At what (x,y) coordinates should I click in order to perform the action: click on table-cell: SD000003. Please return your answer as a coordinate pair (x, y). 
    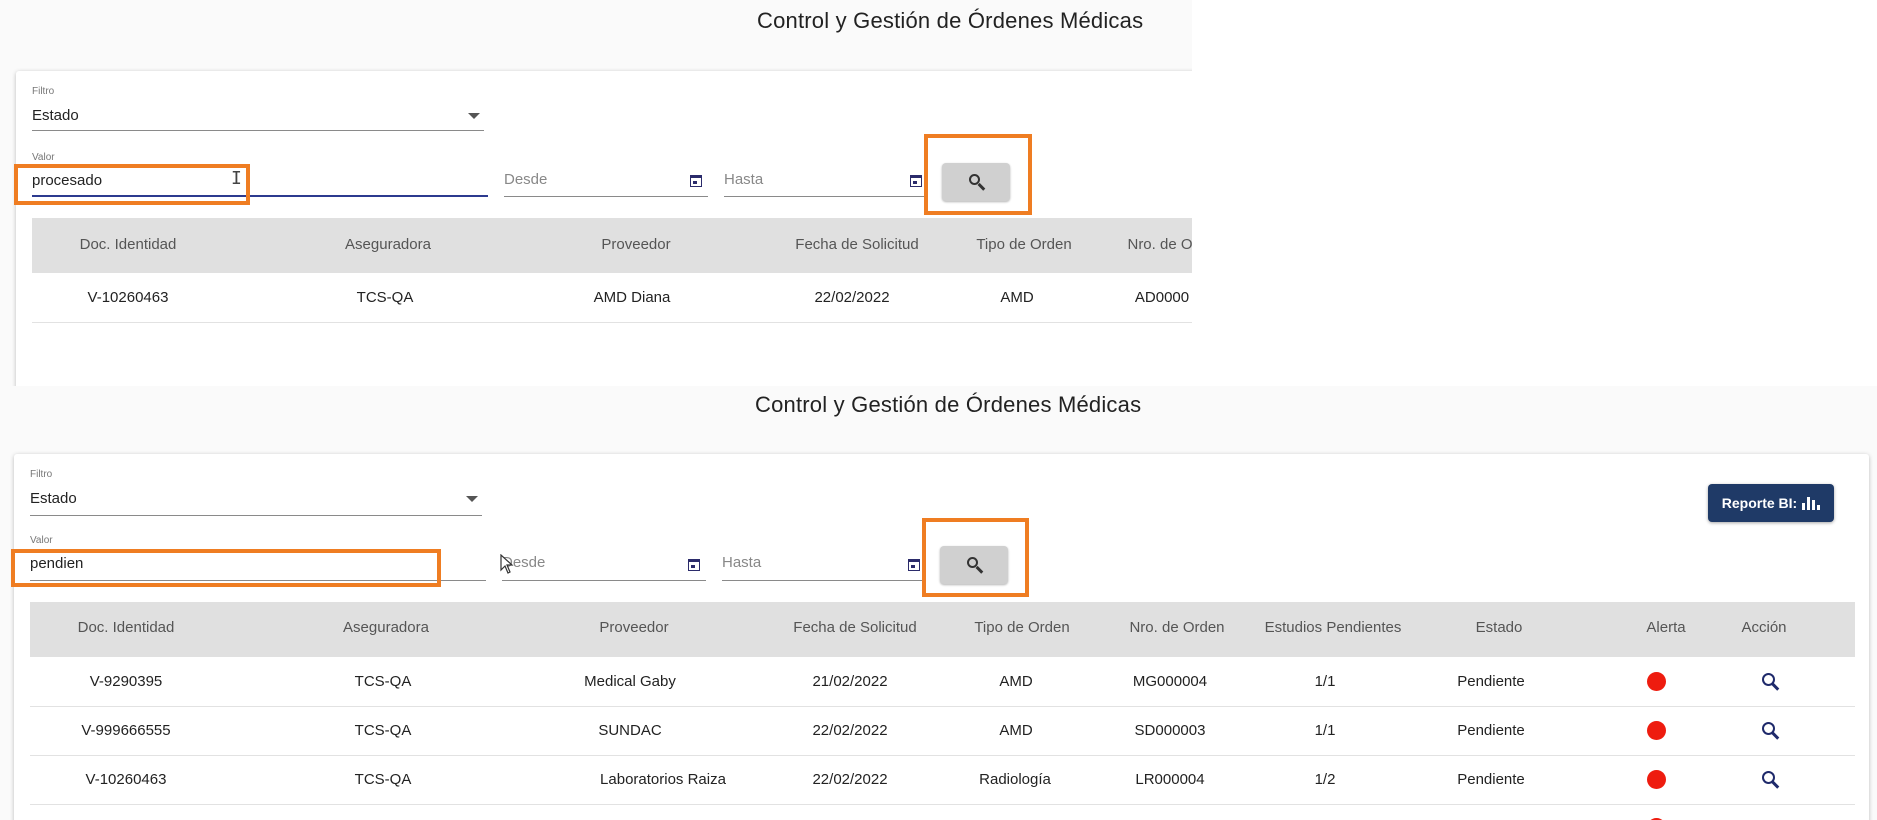
    Looking at the image, I should click on (1170, 730).